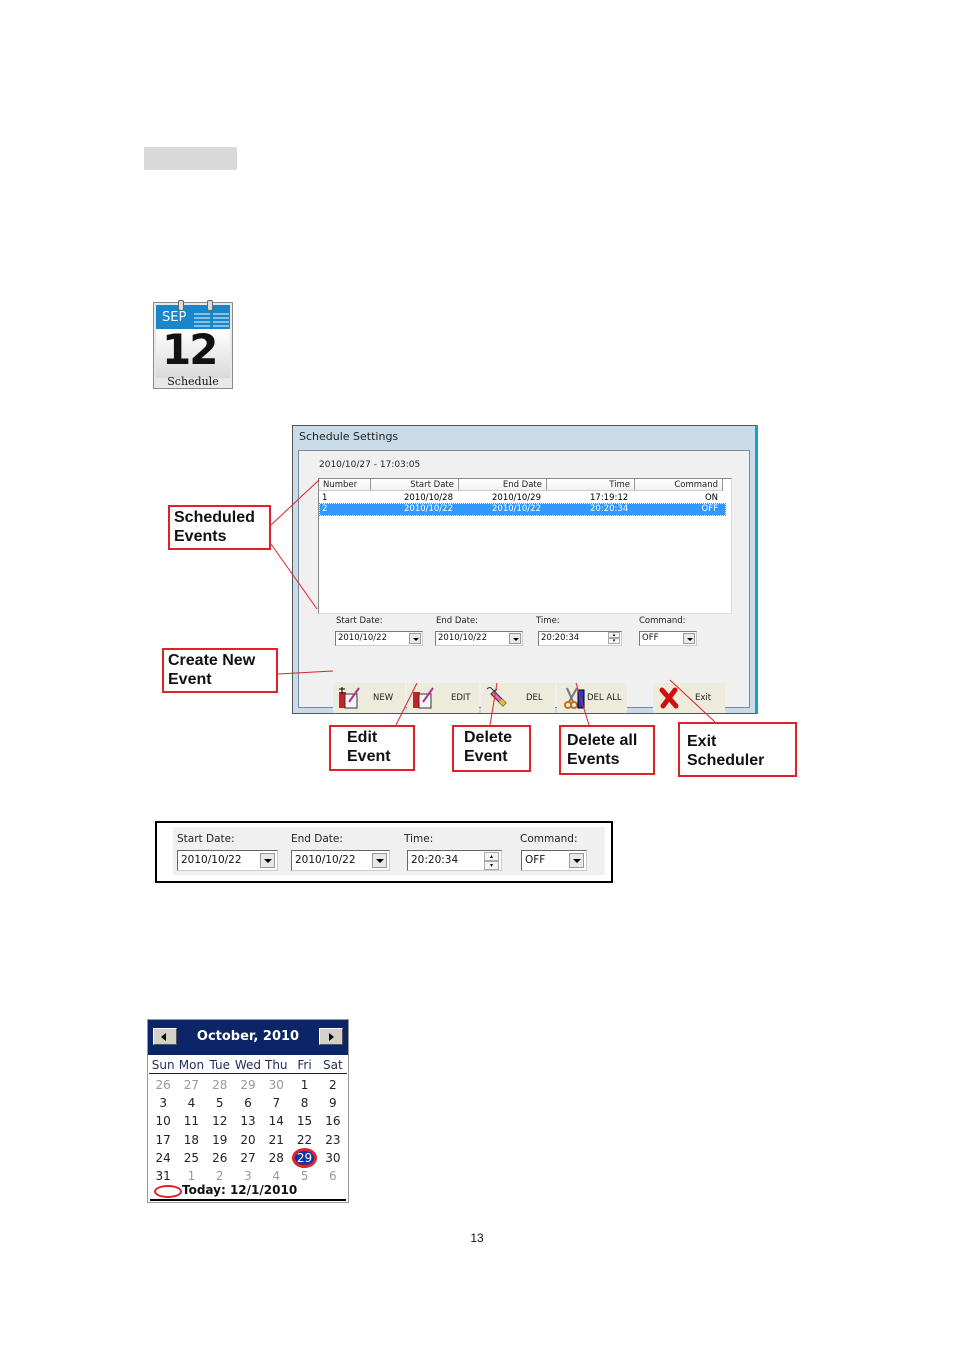 This screenshot has height=1350, width=954. I want to click on page-number: 13, so click(477, 1238).